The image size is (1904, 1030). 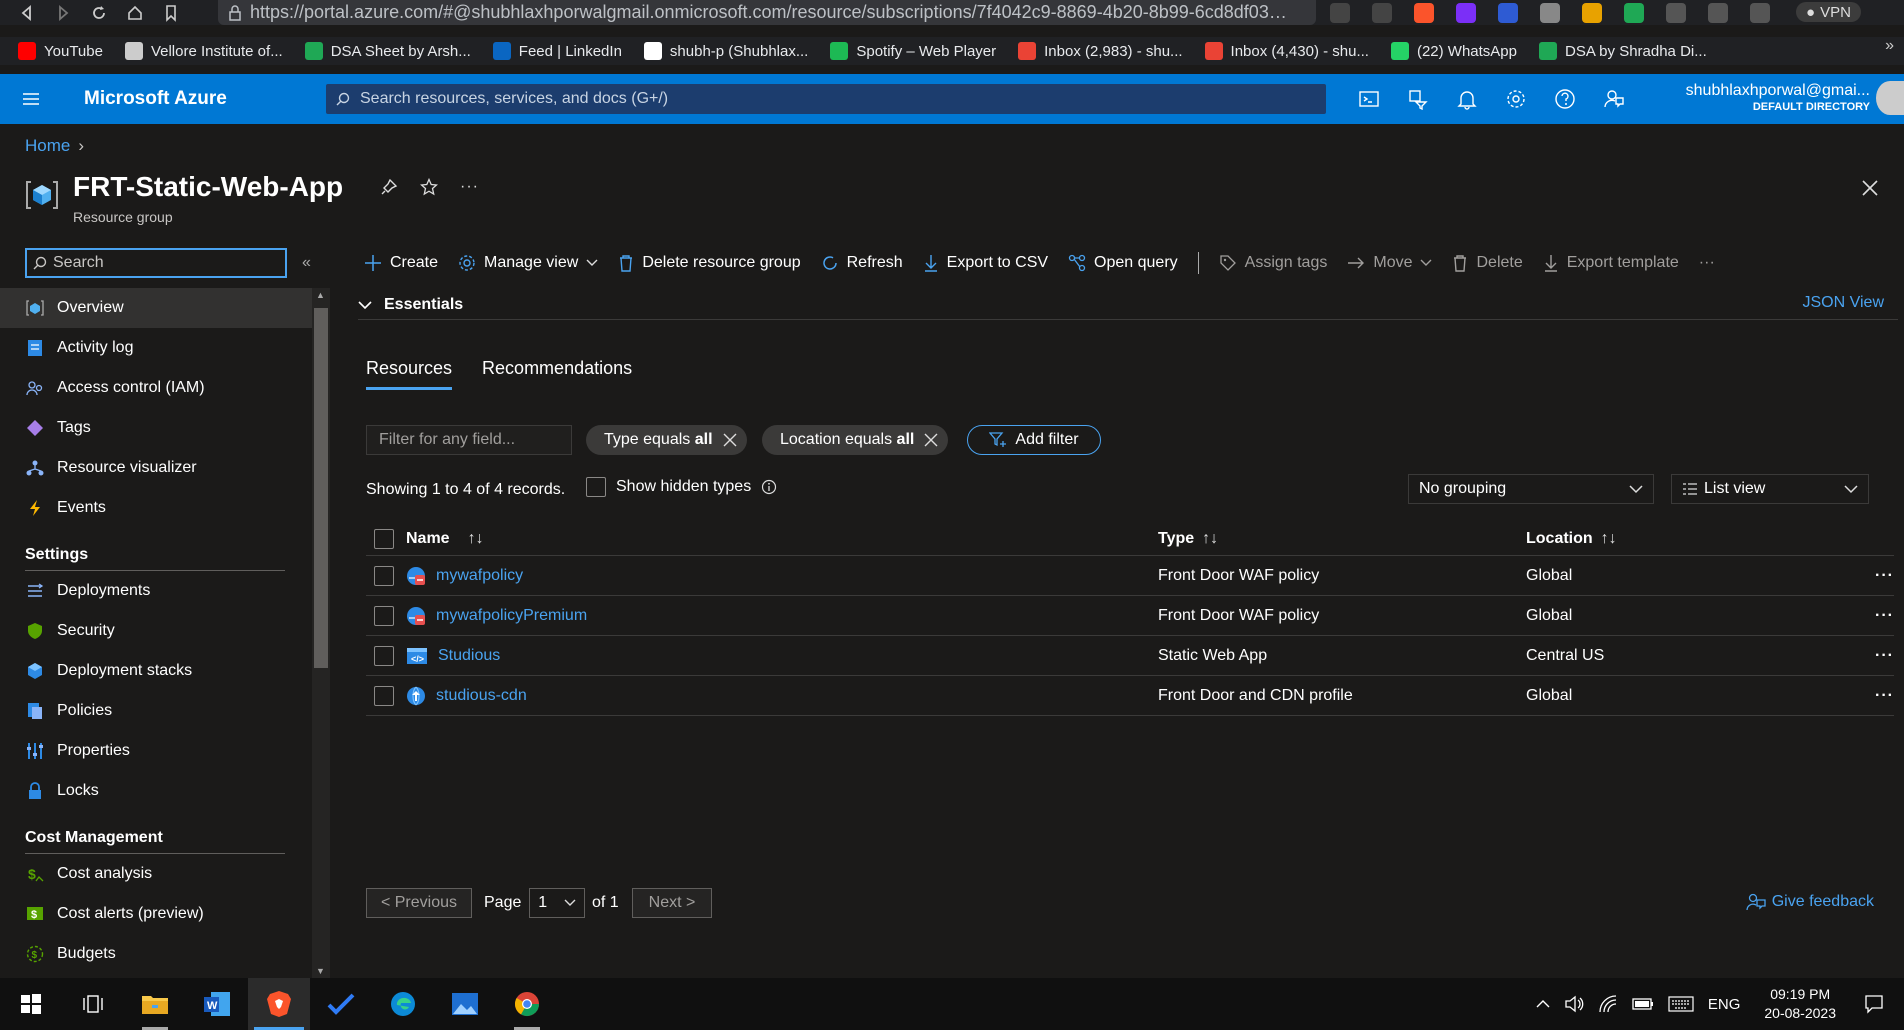 What do you see at coordinates (27, 13) in the screenshot?
I see `back-icon` at bounding box center [27, 13].